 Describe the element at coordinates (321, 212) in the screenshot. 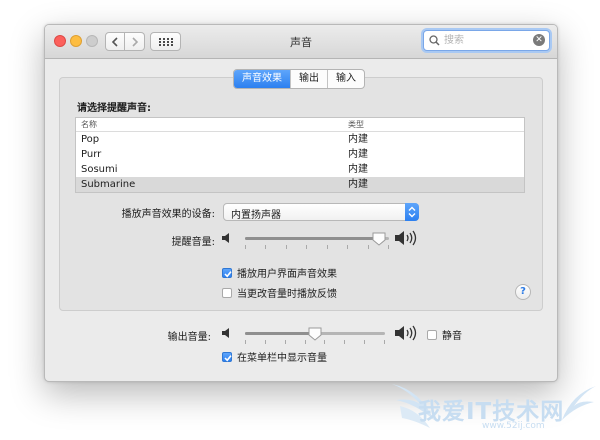

I see `output-device-select: 内置扬声器` at that location.